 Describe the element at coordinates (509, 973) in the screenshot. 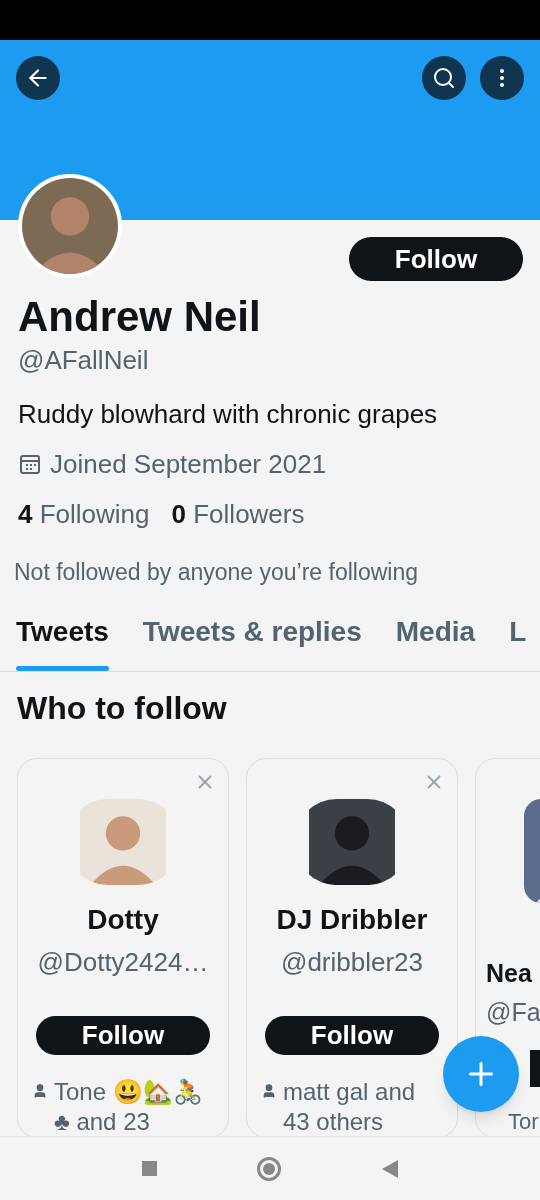

I see `card-name: Nea` at that location.